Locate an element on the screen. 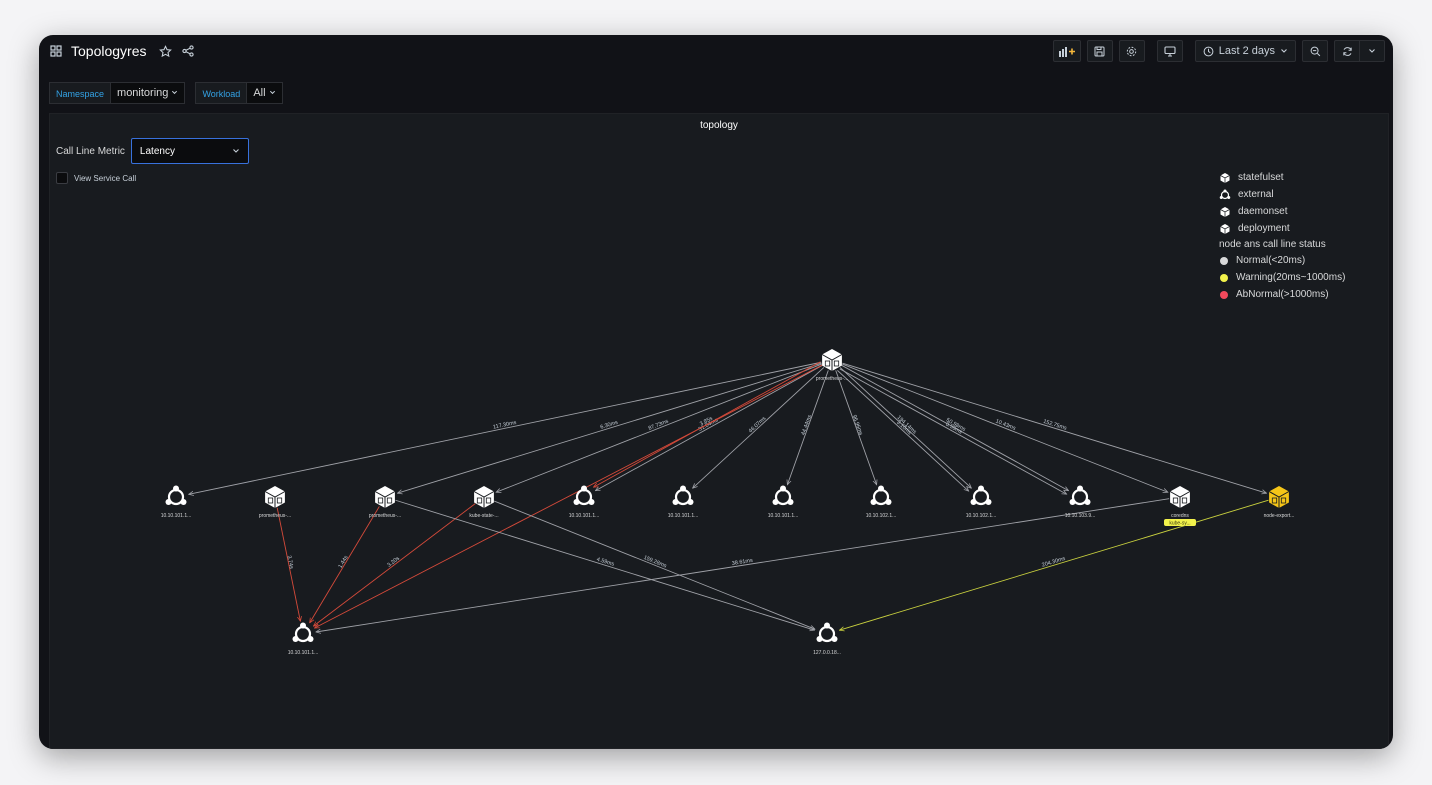 The image size is (1432, 785). edge-latency-label: 44.44ms is located at coordinates (807, 425).